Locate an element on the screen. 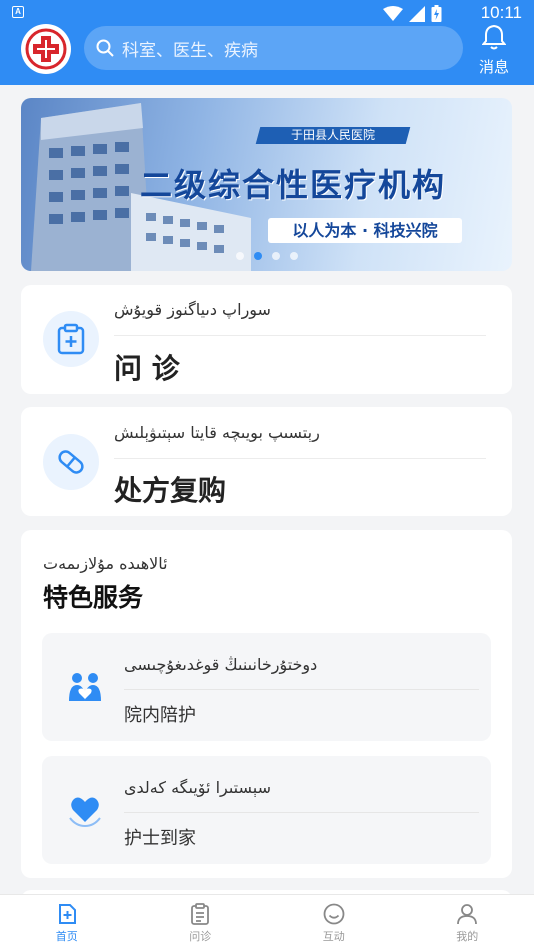  tab-consult: 问诊 is located at coordinates (201, 922).